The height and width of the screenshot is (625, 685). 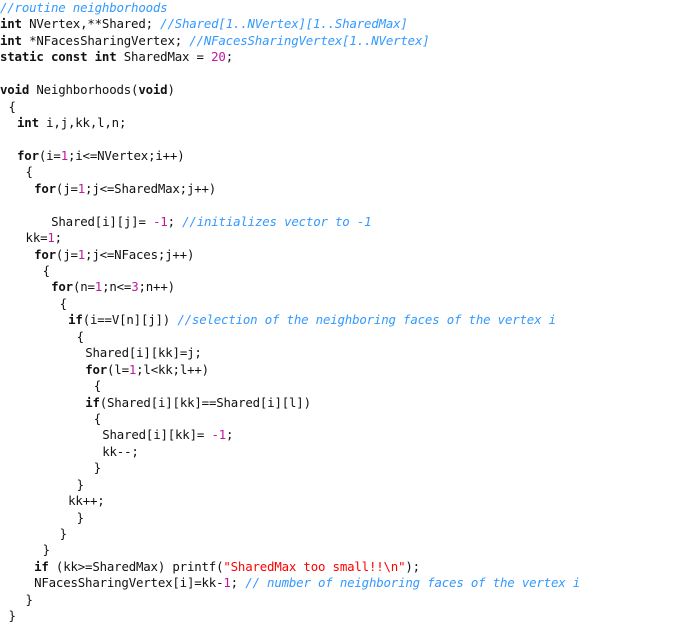 What do you see at coordinates (342, 156) in the screenshot?
I see `code-line: for(i=1;i<=NVertex;i++)` at bounding box center [342, 156].